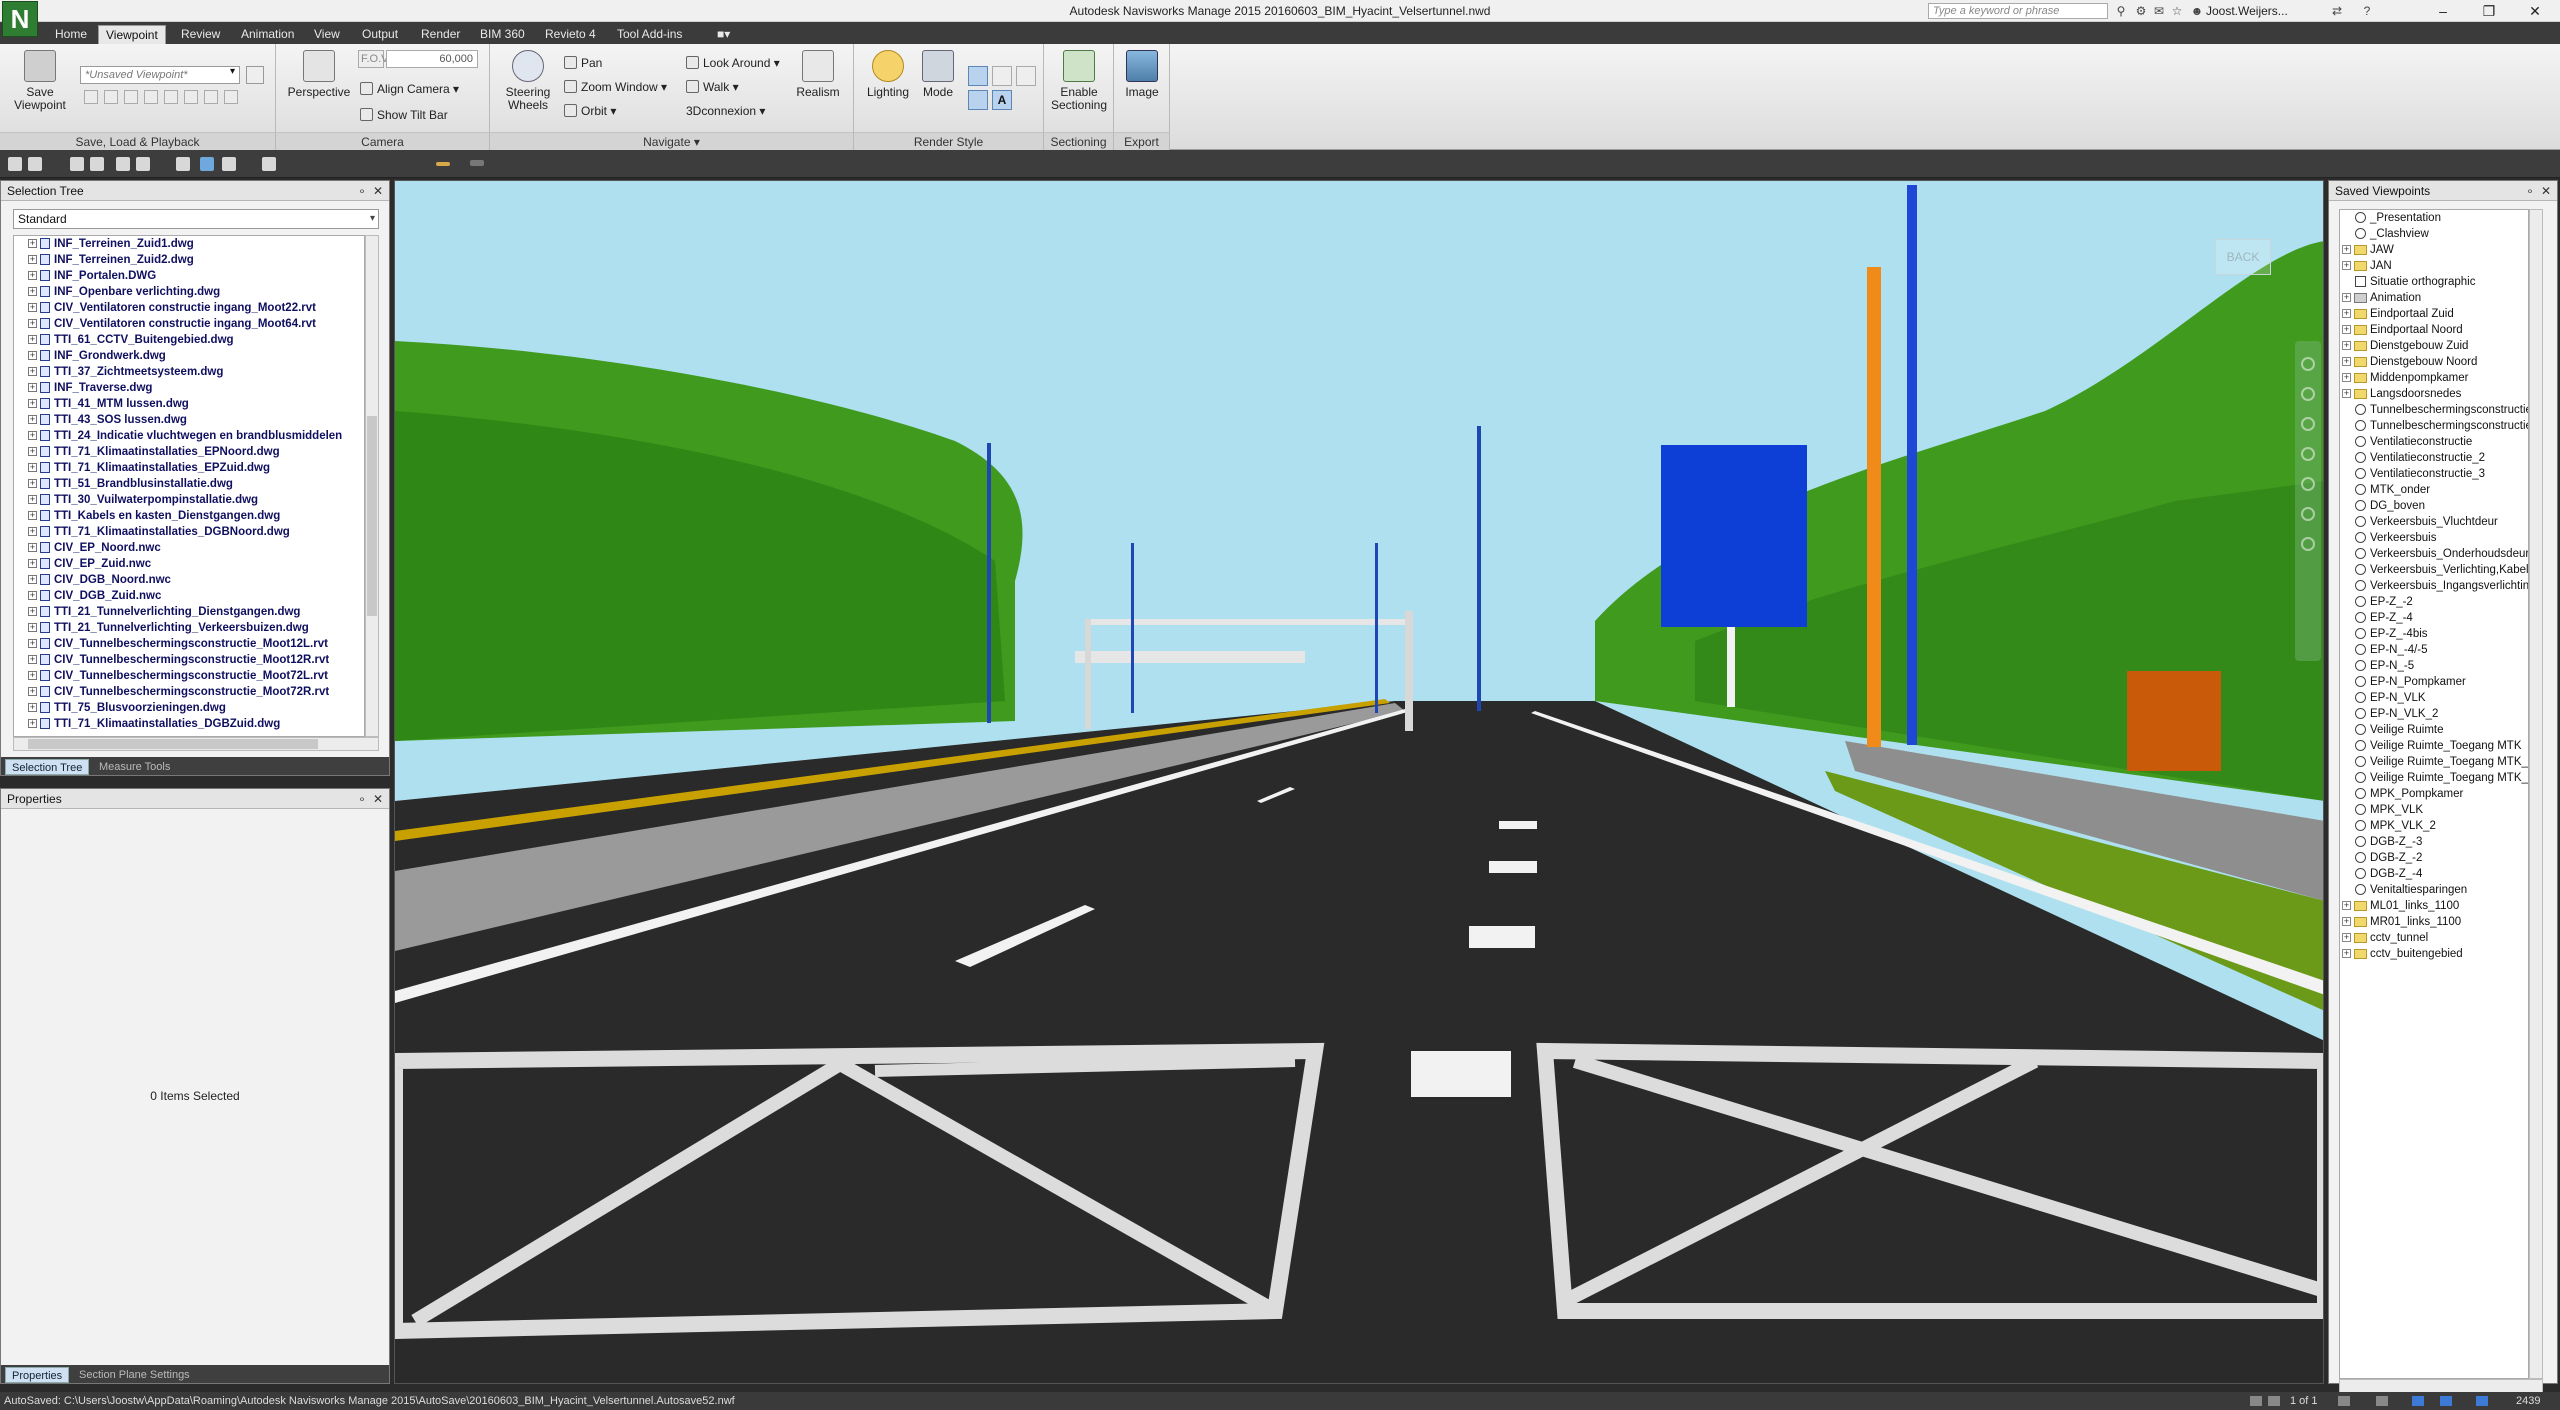  Describe the element at coordinates (2308, 394) in the screenshot. I see `hand-icon` at that location.